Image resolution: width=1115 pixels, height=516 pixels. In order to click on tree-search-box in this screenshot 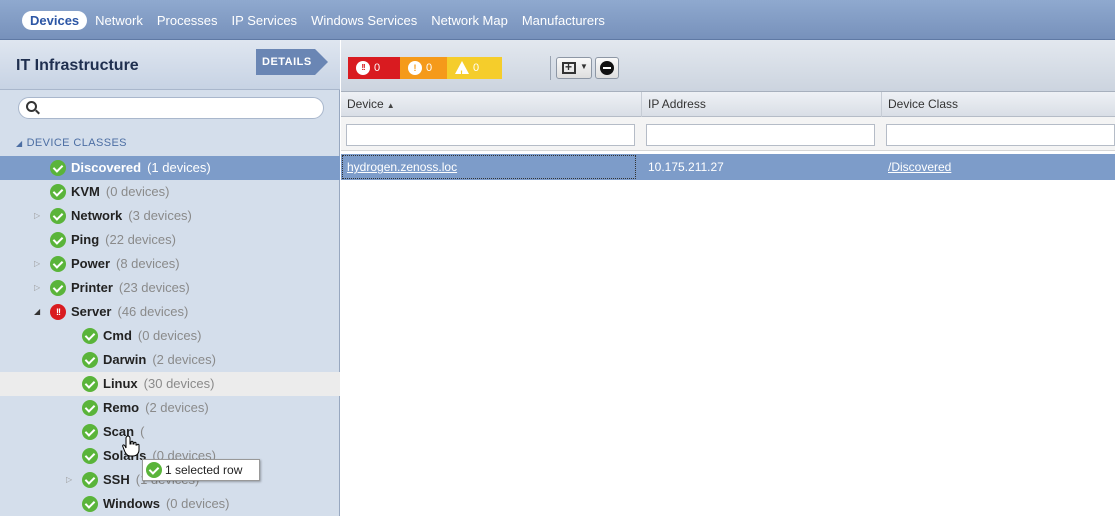, I will do `click(171, 108)`.